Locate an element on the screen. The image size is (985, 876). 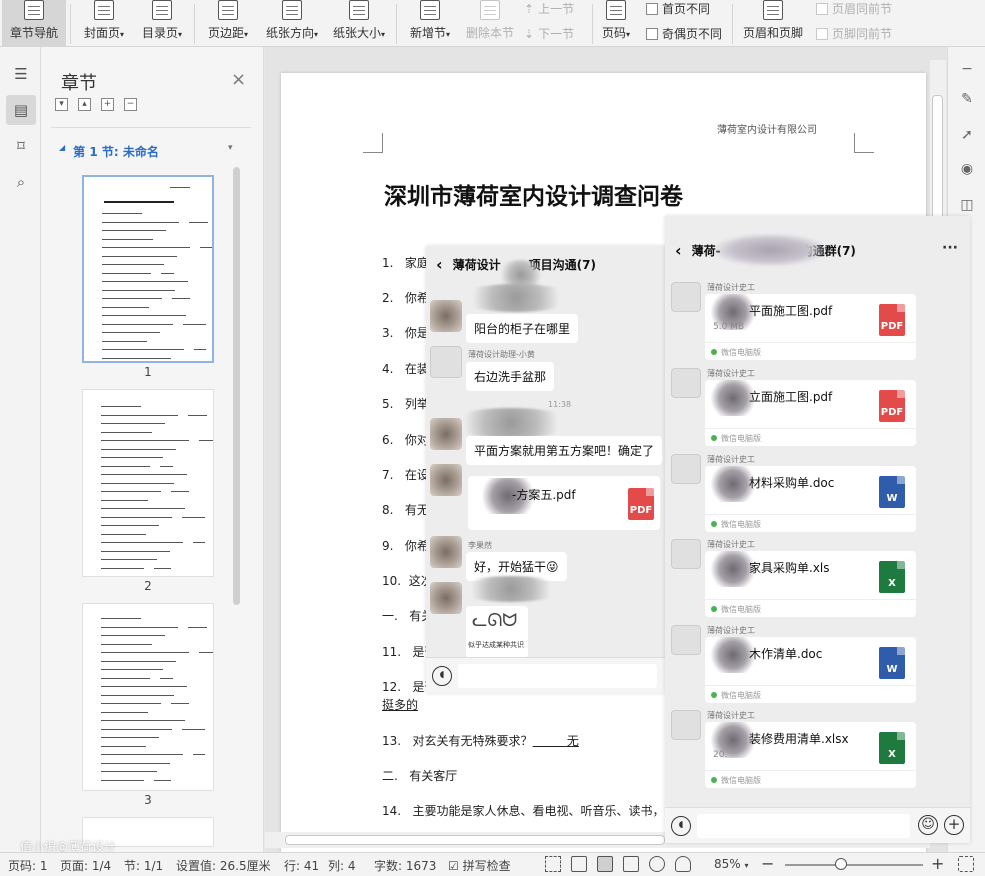
message-bubble: 阳台的柜子在哪里 is located at coordinates (522, 328).